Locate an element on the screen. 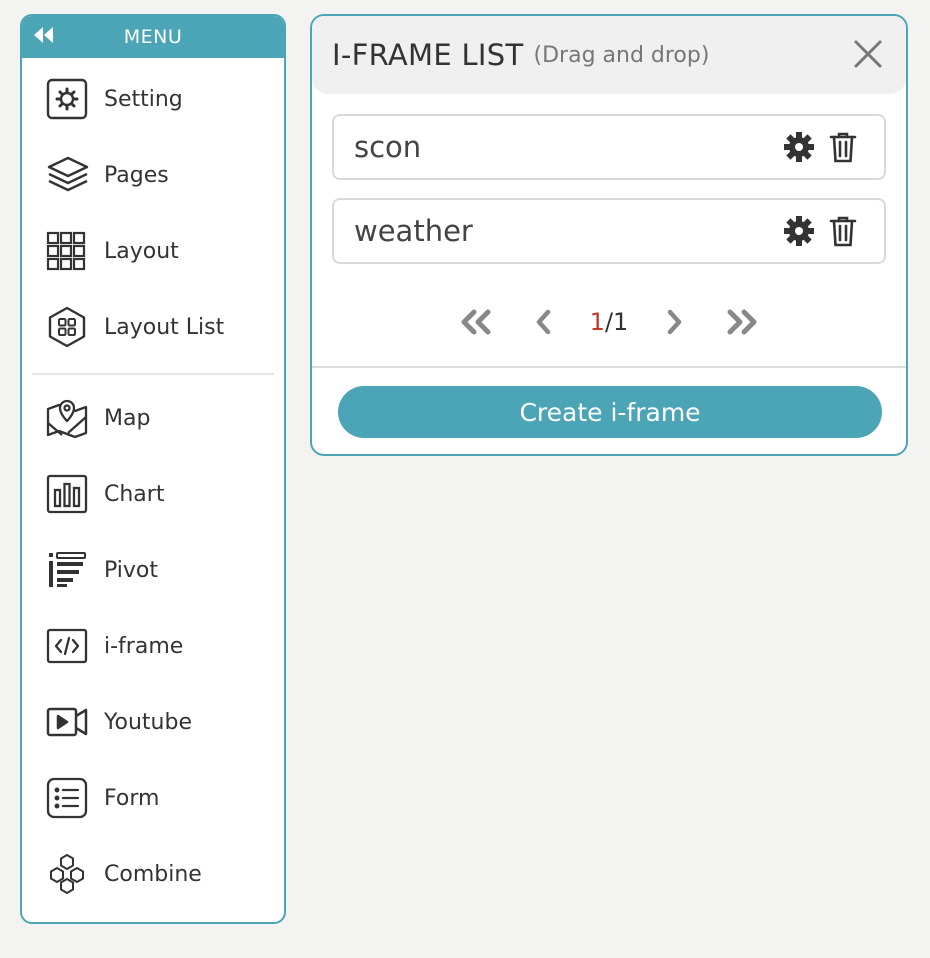 Image resolution: width=930 pixels, height=958 pixels. menu-item-label: Combine is located at coordinates (153, 874).